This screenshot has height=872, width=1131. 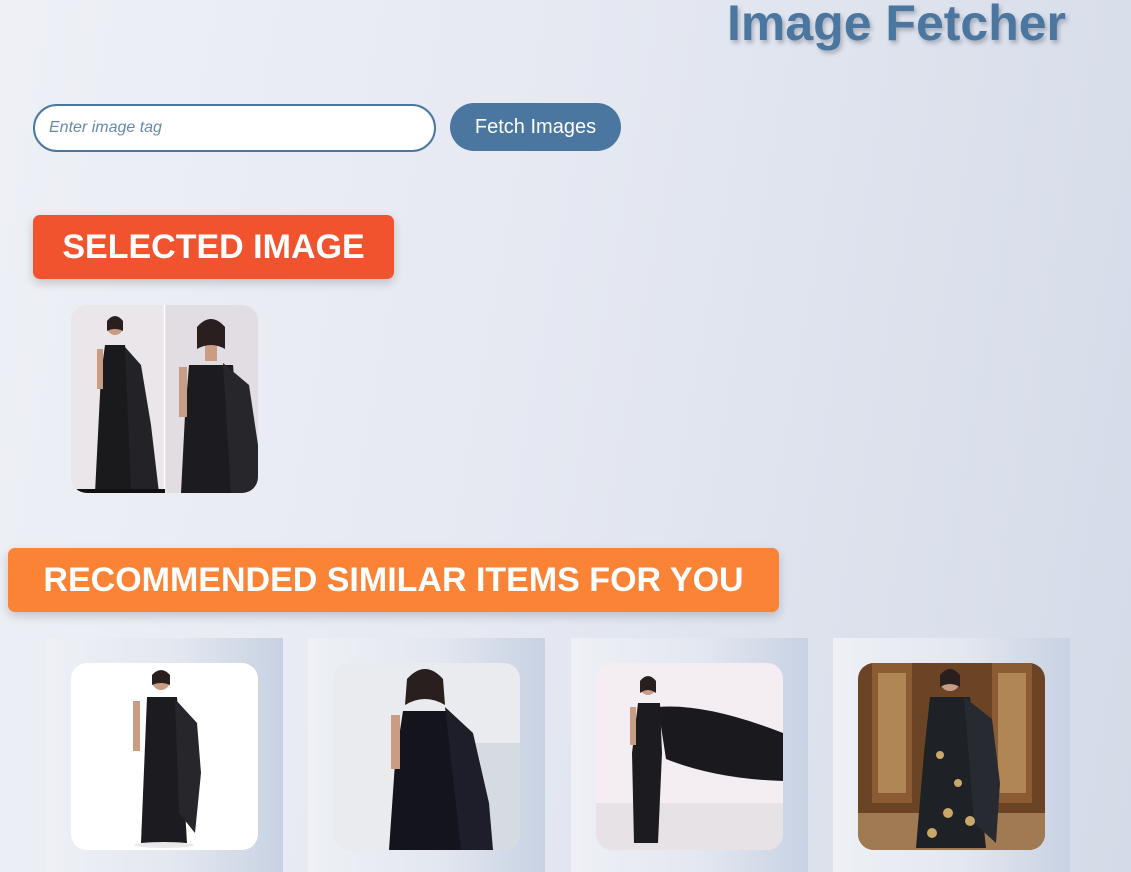 I want to click on recommended-items-heading: RECOMMENDED SIMILAR ITEMS FOR YOU, so click(x=393, y=580).